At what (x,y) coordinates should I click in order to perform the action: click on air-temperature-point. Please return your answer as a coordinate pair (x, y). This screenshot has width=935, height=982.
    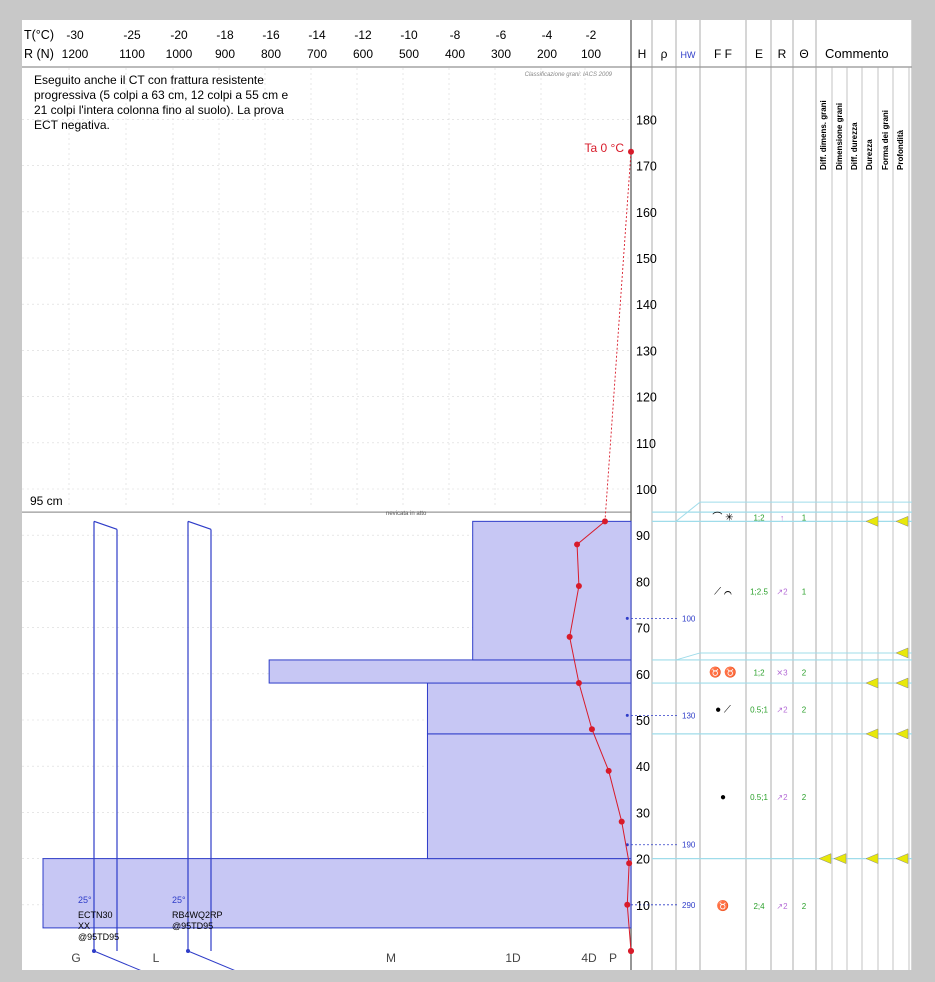
    Looking at the image, I should click on (631, 151).